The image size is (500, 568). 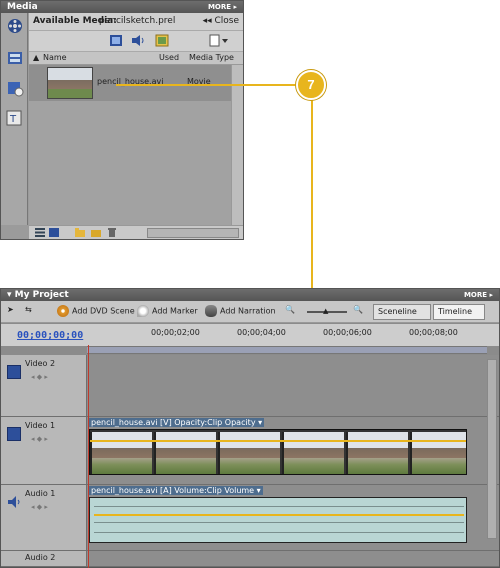 I want to click on track-header: Audio 1 ◂ ◆ ▸, so click(x=44, y=517).